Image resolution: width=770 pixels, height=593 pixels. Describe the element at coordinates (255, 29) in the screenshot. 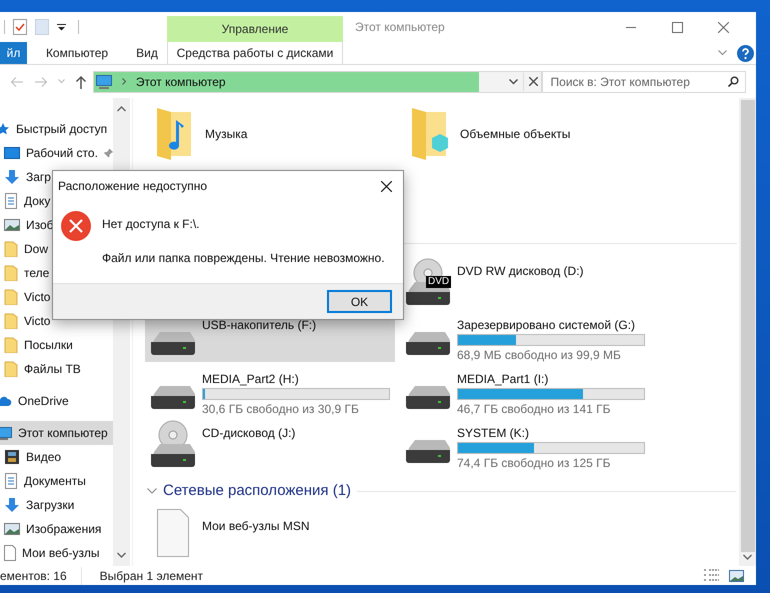

I see `contextual-group-header: Управление` at that location.